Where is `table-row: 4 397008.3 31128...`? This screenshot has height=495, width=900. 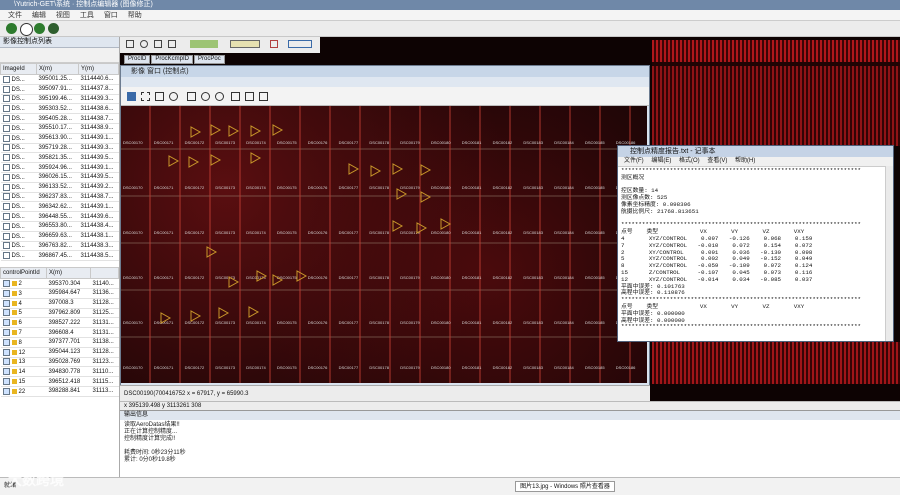 table-row: 4 397008.3 31128... is located at coordinates (59, 303).